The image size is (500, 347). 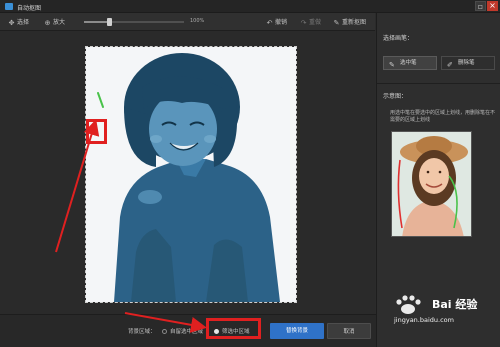 What do you see at coordinates (269, 23) in the screenshot?
I see `undo-icon: ↶` at bounding box center [269, 23].